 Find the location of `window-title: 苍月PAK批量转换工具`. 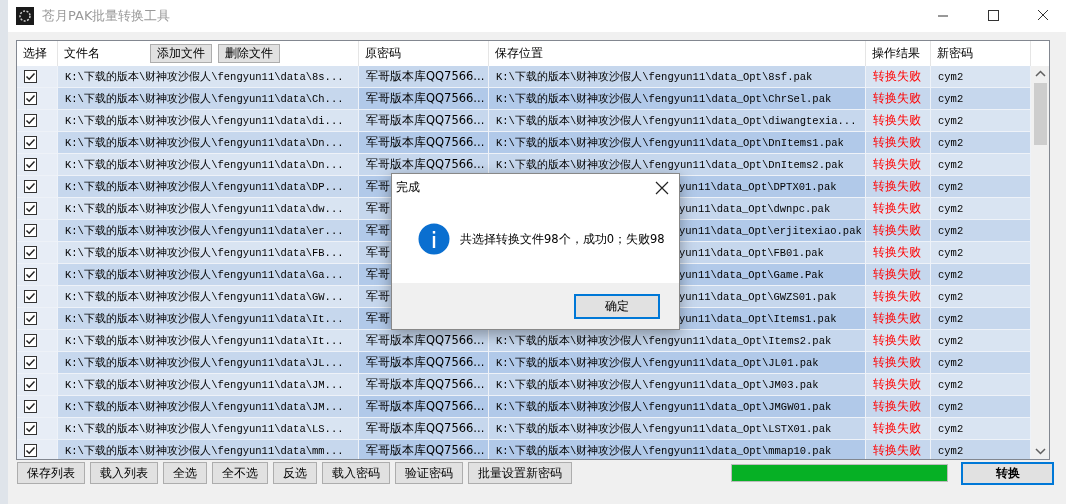

window-title: 苍月PAK批量转换工具 is located at coordinates (107, 16).